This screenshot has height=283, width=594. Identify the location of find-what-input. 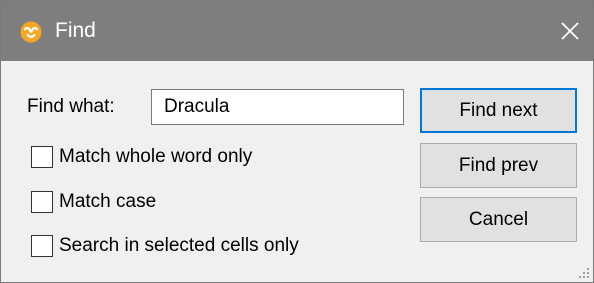
(277, 107).